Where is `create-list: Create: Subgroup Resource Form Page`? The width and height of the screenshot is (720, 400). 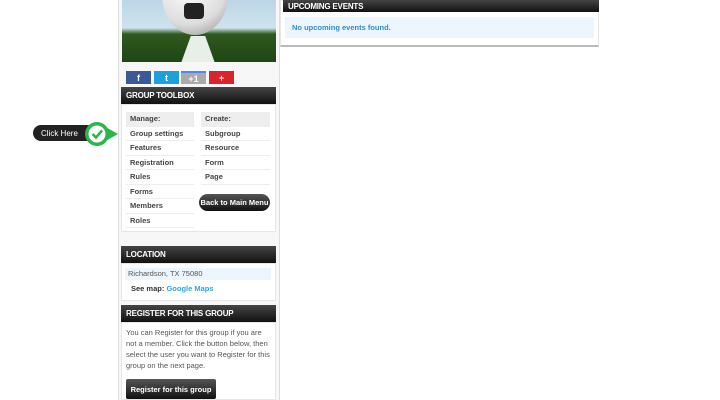 create-list: Create: Subgroup Resource Form Page is located at coordinates (235, 148).